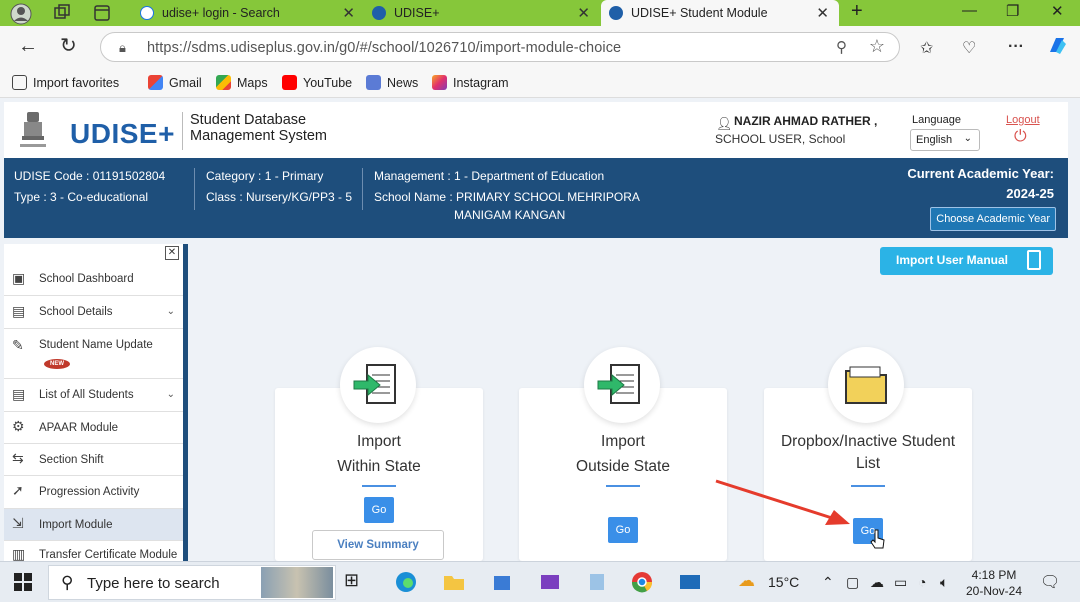 This screenshot has height=602, width=1080. I want to click on system-clock: 4:18 PM 20-Nov-24, so click(994, 583).